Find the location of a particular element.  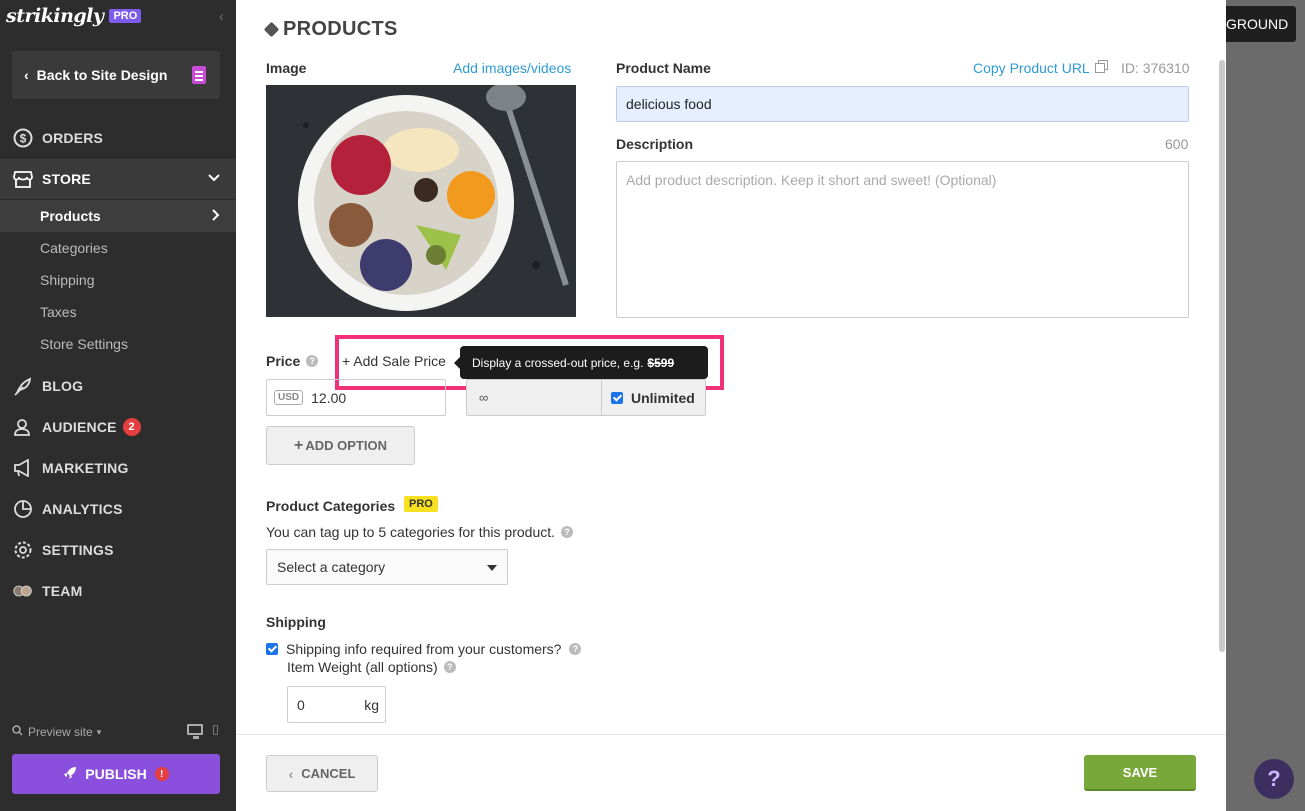

mobile-view-icon is located at coordinates (215, 729).